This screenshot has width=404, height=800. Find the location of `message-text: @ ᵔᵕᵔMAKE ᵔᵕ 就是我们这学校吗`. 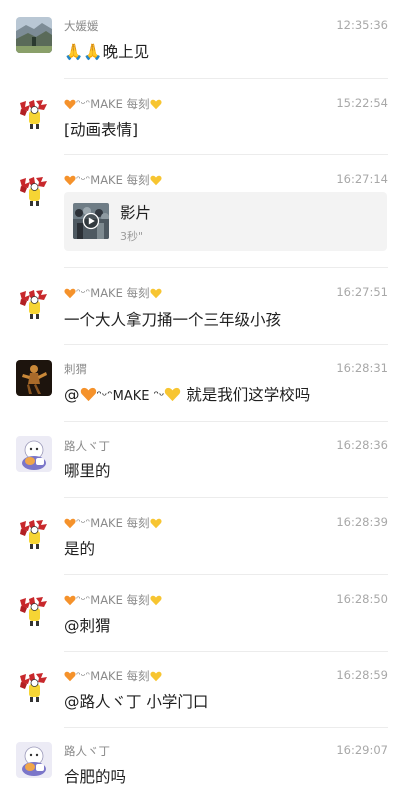

message-text: @ ᵔᵕᵔMAKE ᵔᵕ 就是我们这学校吗 is located at coordinates (187, 394).